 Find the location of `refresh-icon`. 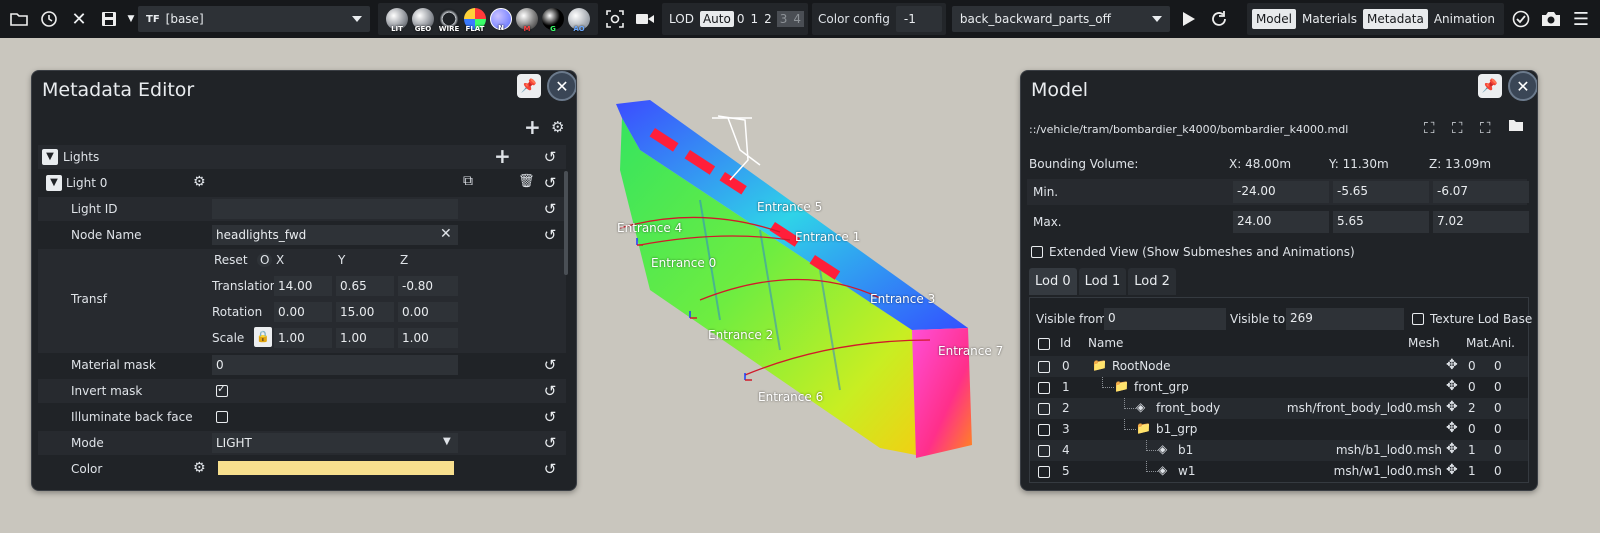

refresh-icon is located at coordinates (1219, 19).